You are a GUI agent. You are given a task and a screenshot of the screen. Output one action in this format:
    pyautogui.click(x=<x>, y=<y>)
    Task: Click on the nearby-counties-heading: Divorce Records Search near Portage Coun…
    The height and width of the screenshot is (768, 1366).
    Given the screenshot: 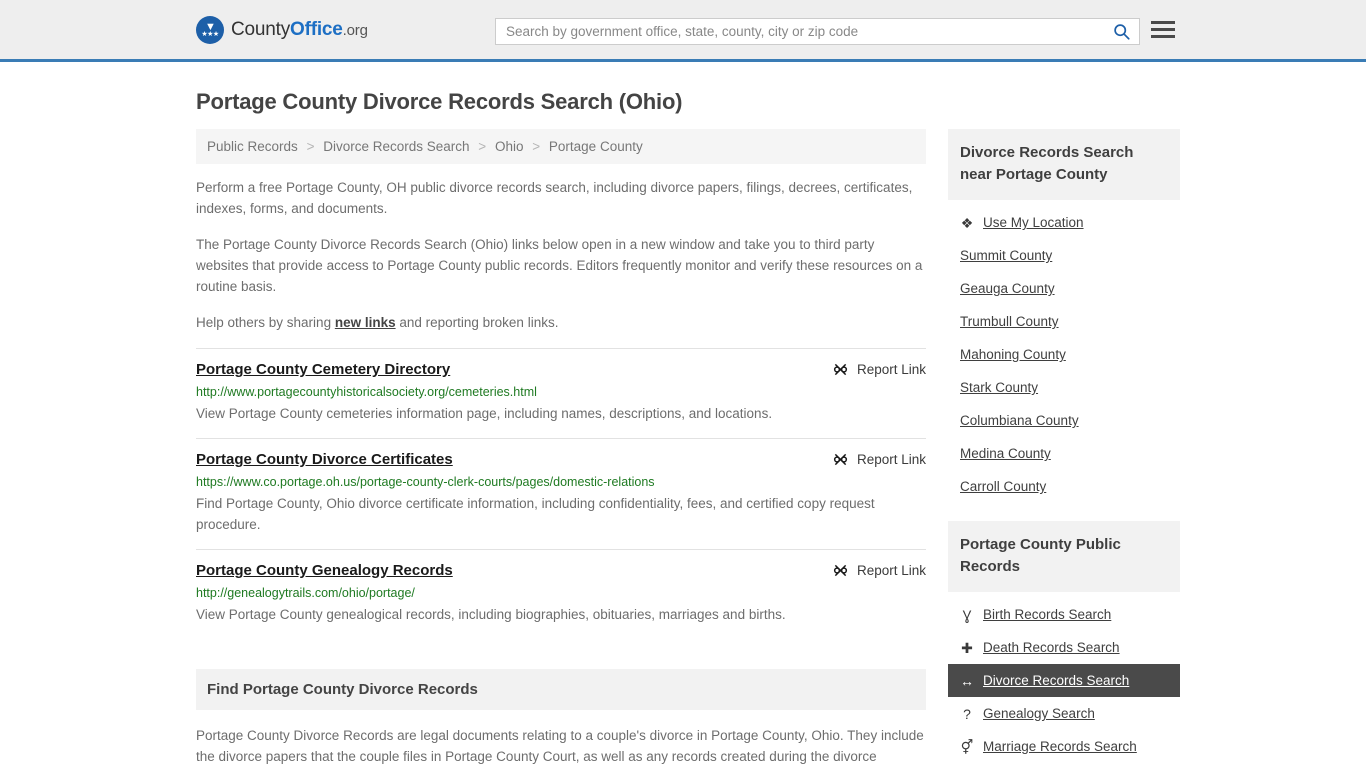 What is the action you would take?
    pyautogui.click(x=1064, y=164)
    